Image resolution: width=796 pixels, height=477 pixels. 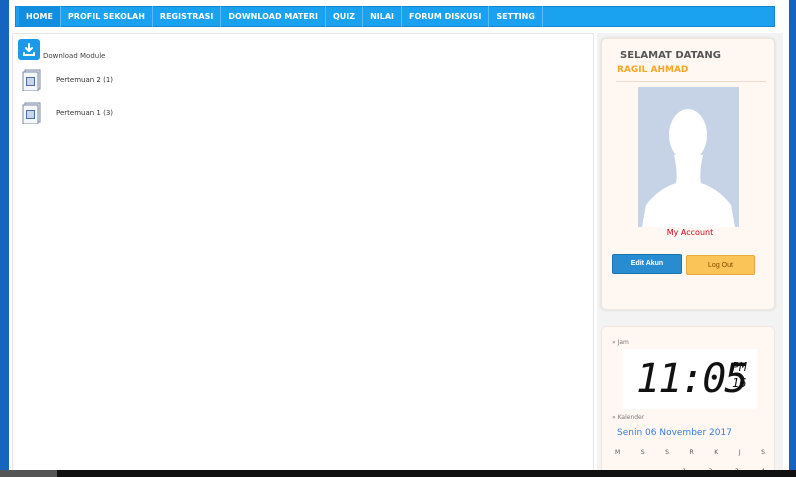 What do you see at coordinates (620, 342) in the screenshot?
I see `clock-label: » Jam` at bounding box center [620, 342].